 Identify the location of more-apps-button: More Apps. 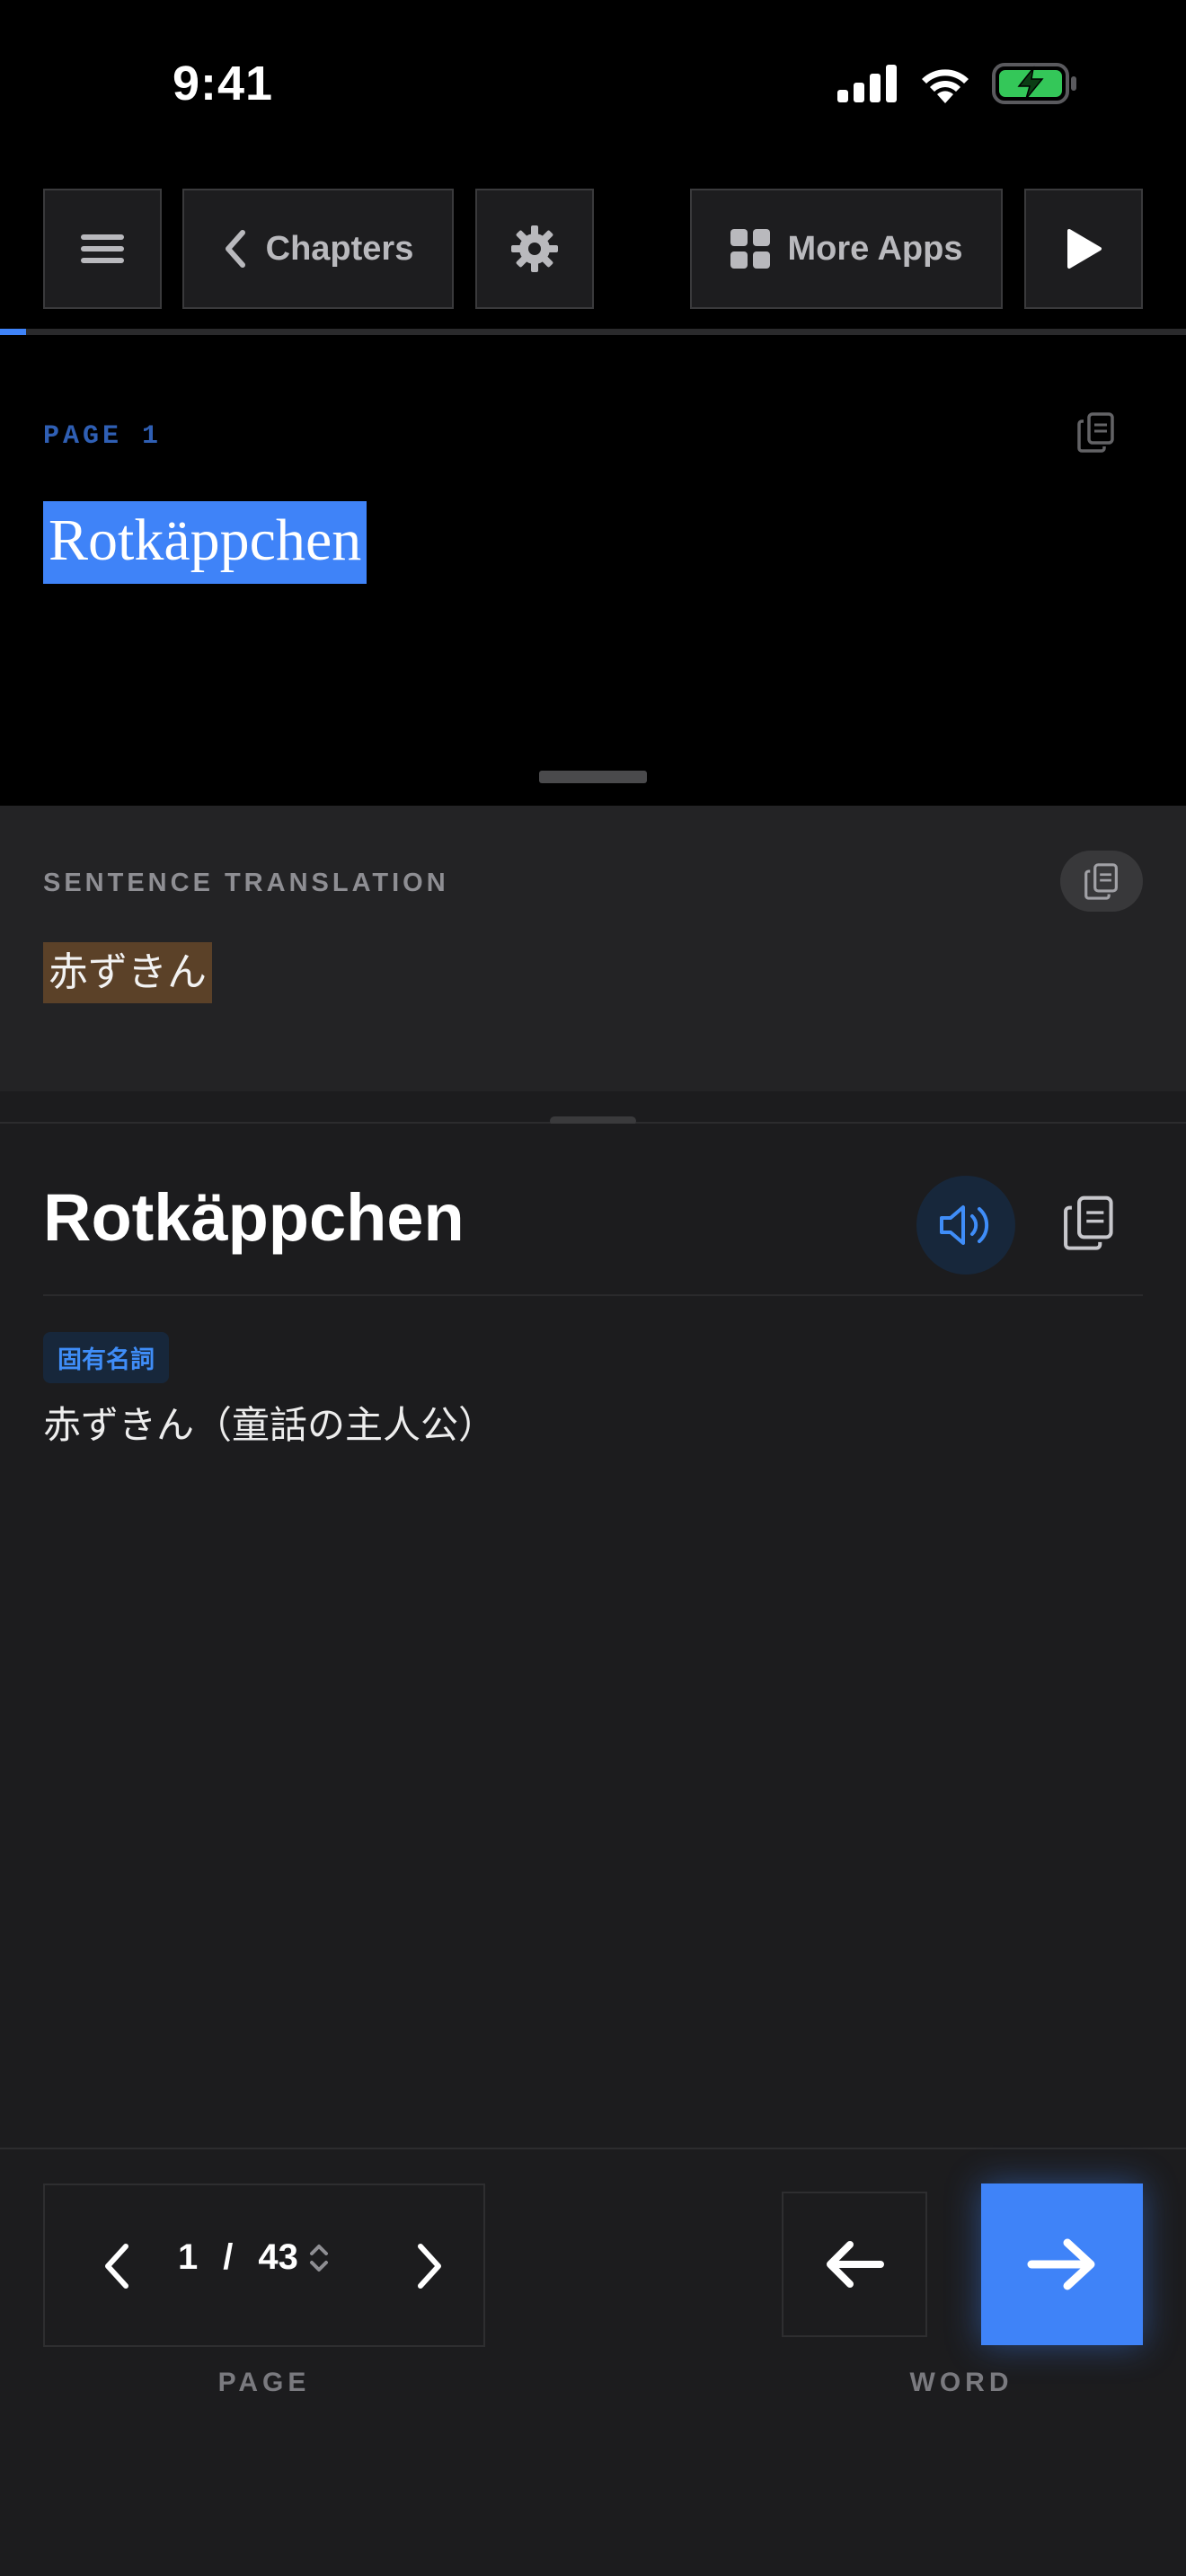
(846, 249).